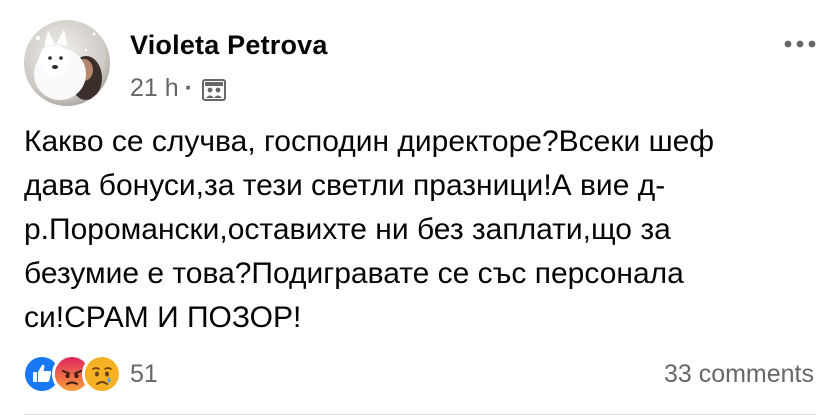  What do you see at coordinates (420, 414) in the screenshot?
I see `footer-divider` at bounding box center [420, 414].